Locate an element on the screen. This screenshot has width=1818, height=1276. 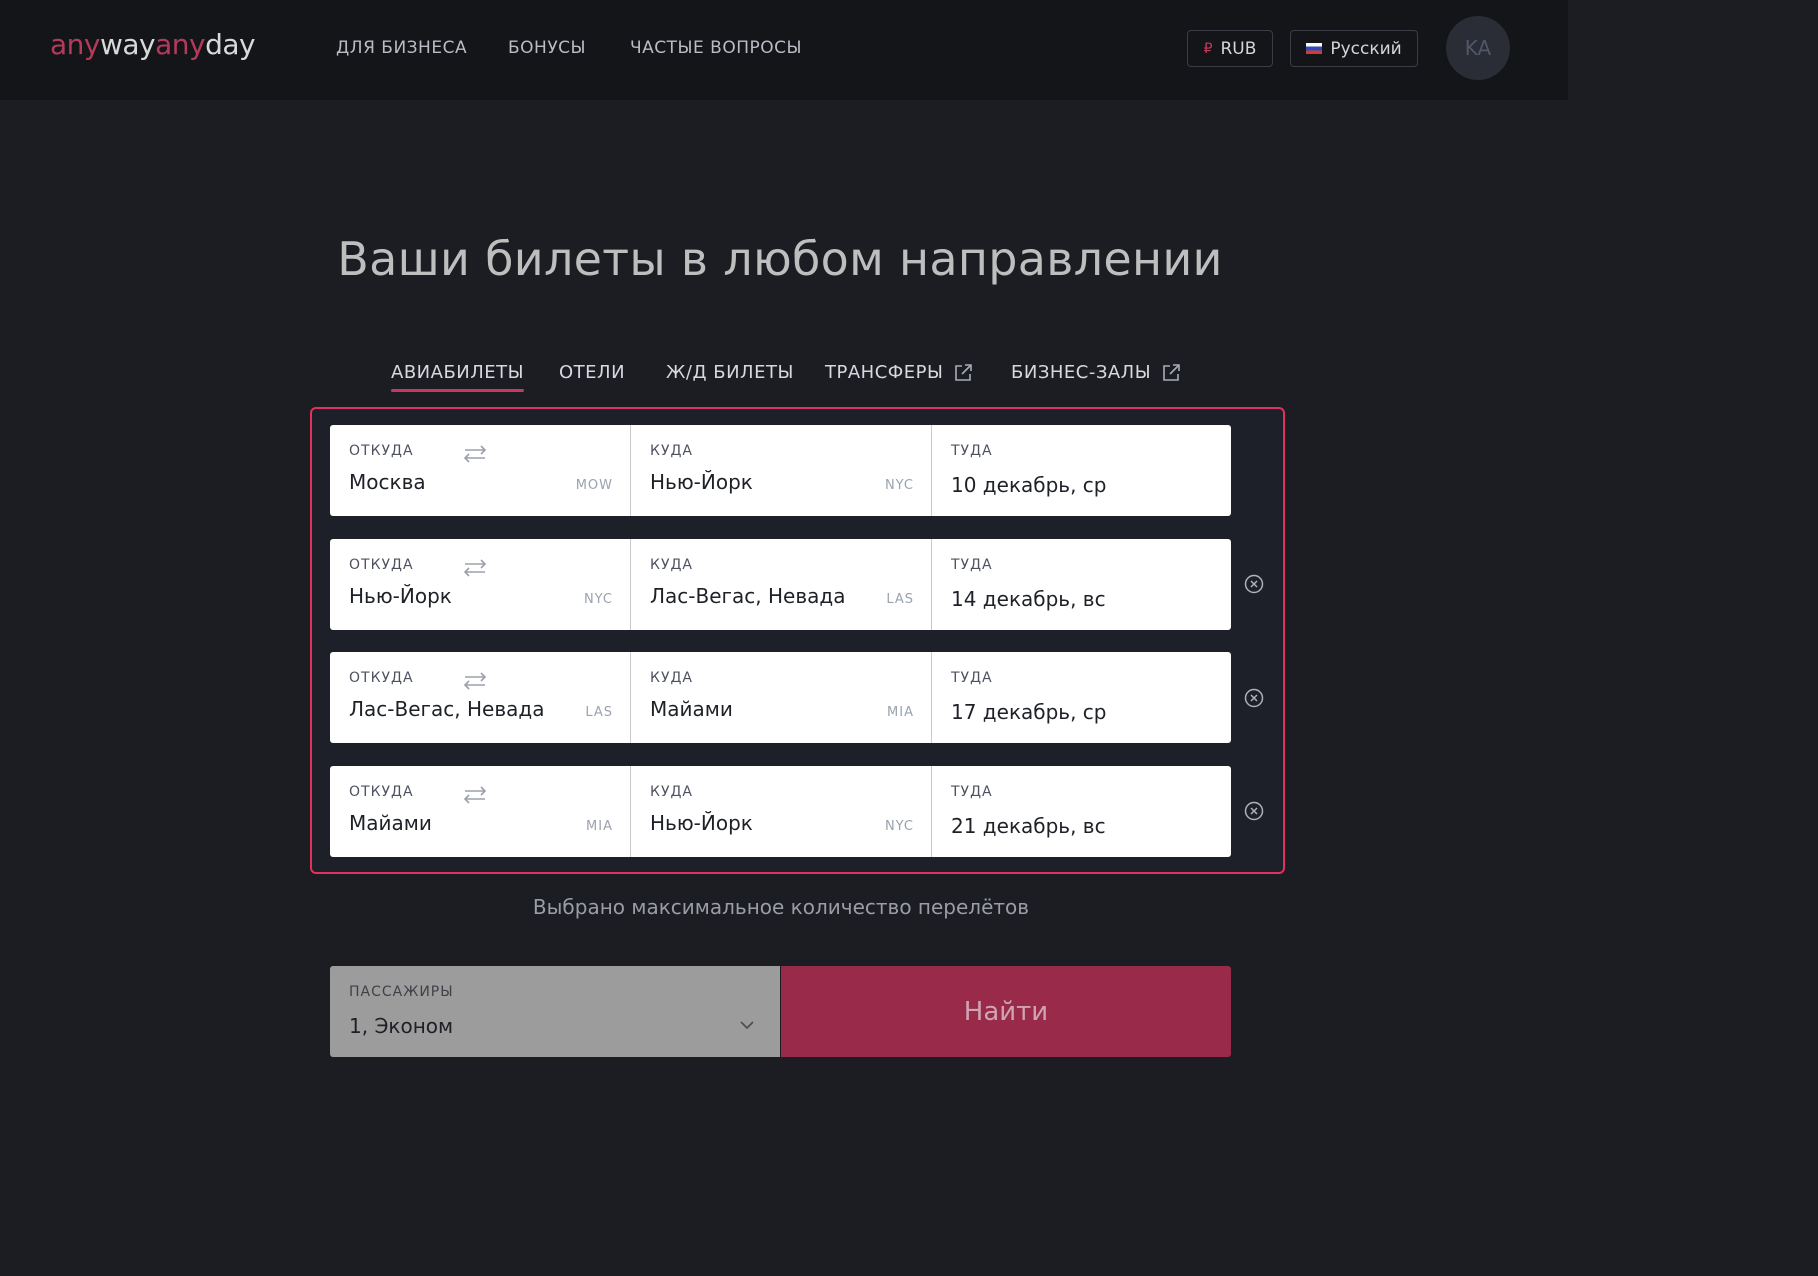
from-code: NYC is located at coordinates (598, 599).